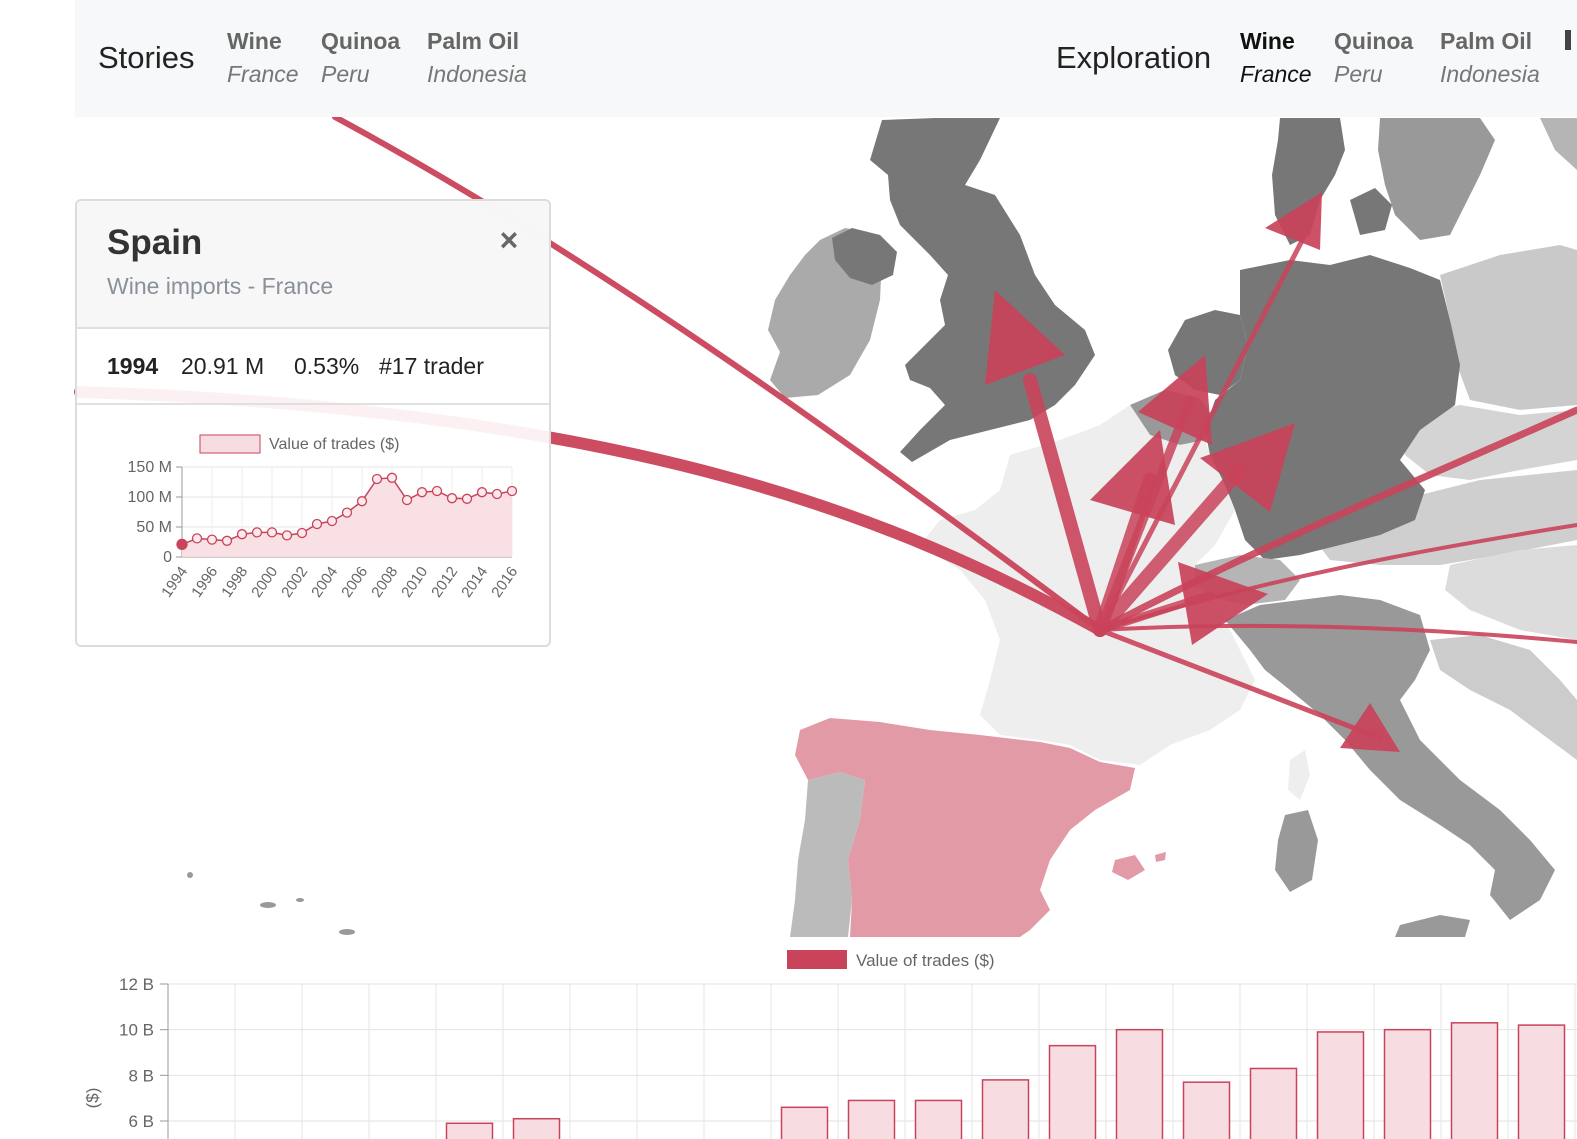 This screenshot has width=1577, height=1139. What do you see at coordinates (136, 1030) in the screenshot?
I see `y-tick-label: 10 B` at bounding box center [136, 1030].